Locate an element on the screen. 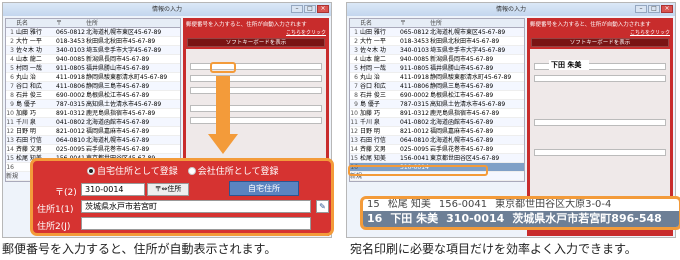 The image size is (680, 260). radio-company: 会社住所として登録 is located at coordinates (232, 170).